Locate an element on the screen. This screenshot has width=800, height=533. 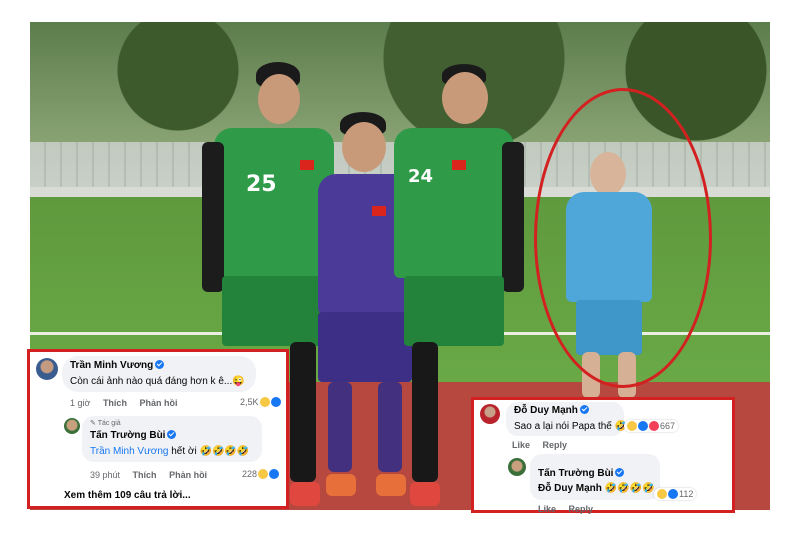
reaction-count: 2,5K is located at coordinates (249, 402).